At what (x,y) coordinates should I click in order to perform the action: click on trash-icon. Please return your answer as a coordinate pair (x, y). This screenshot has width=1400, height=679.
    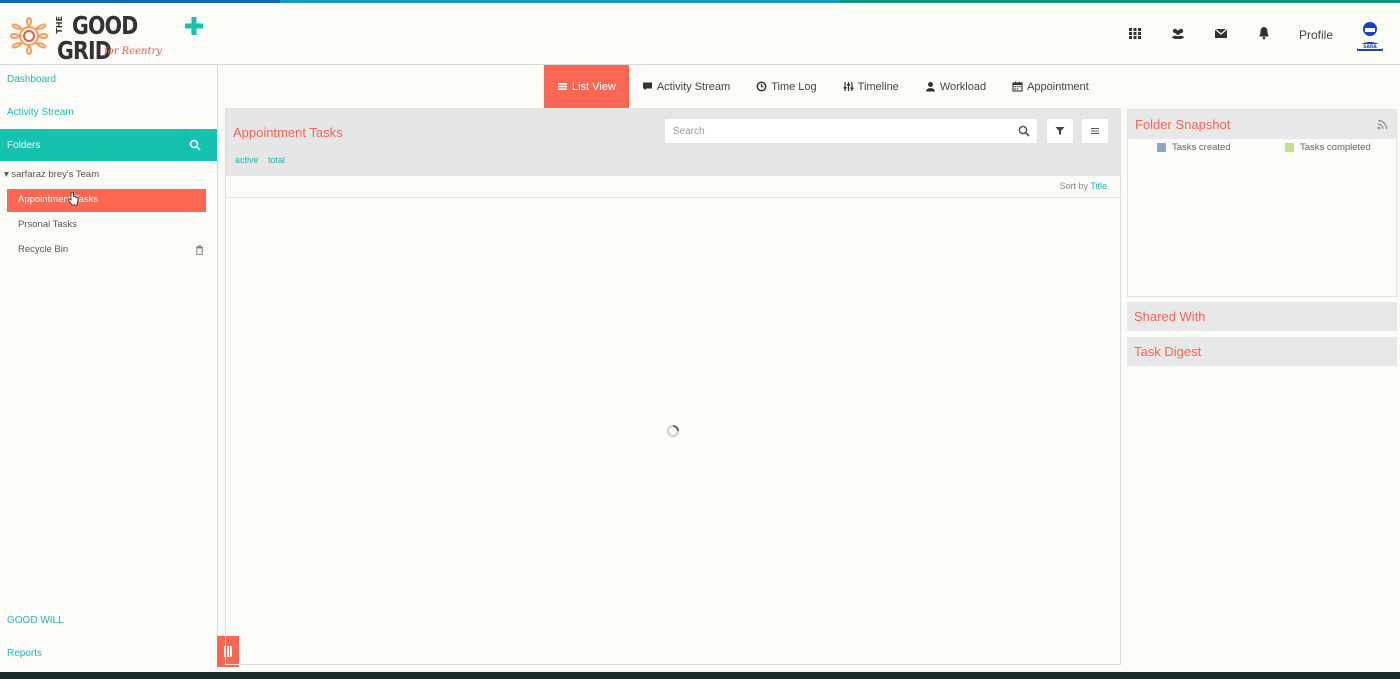
    Looking at the image, I should click on (199, 250).